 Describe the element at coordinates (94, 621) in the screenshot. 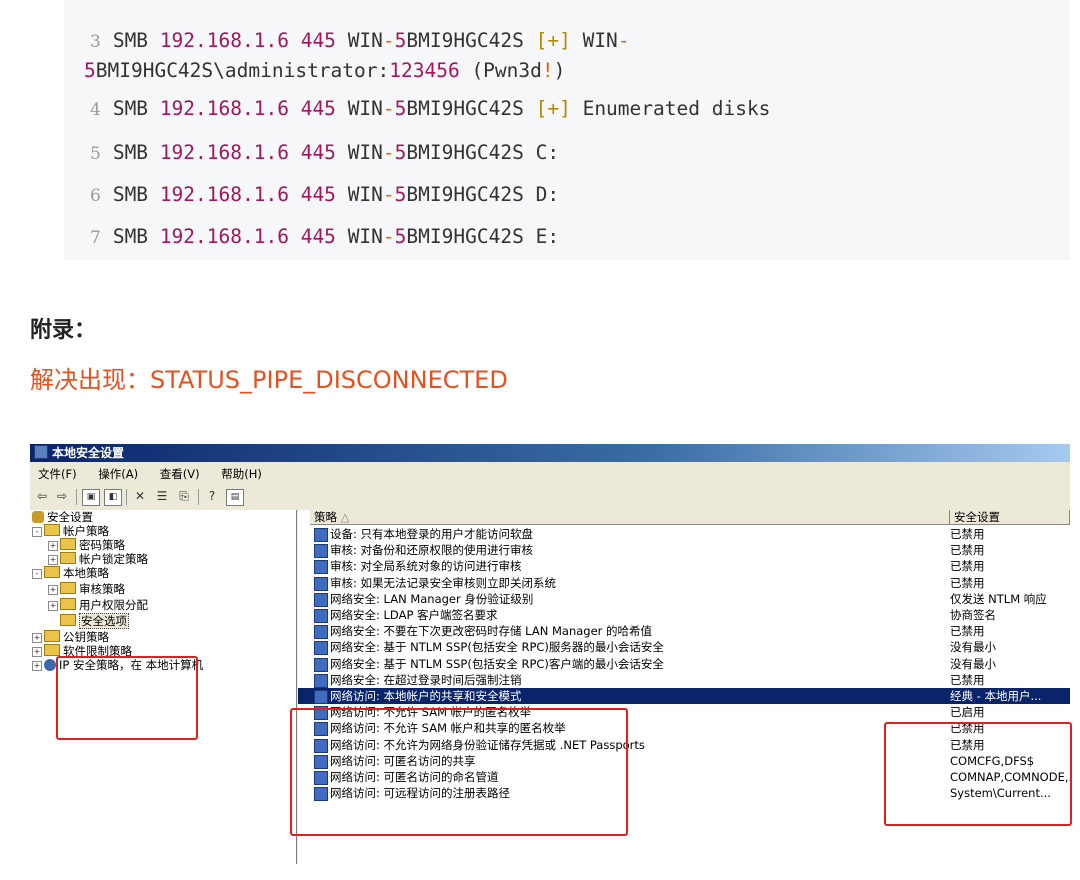

I see `tree-item-security-options: 安全选项` at that location.